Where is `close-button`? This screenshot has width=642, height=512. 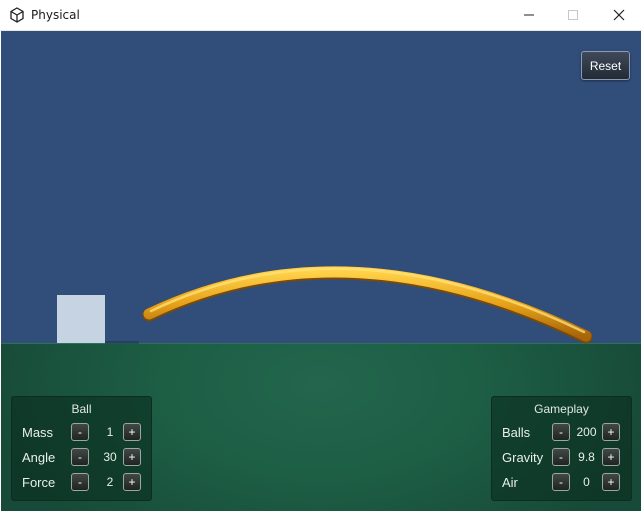
close-button is located at coordinates (619, 15).